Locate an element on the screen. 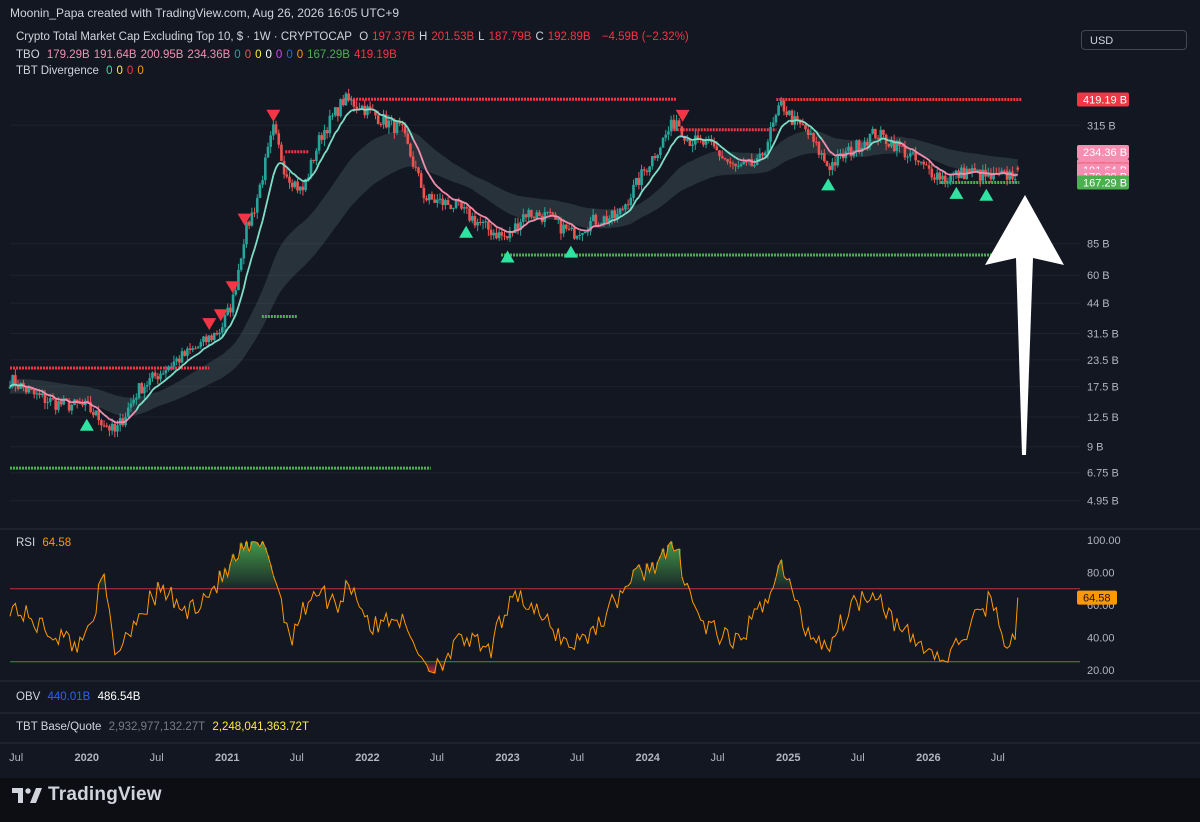  obv-label: OBV is located at coordinates (28, 697).